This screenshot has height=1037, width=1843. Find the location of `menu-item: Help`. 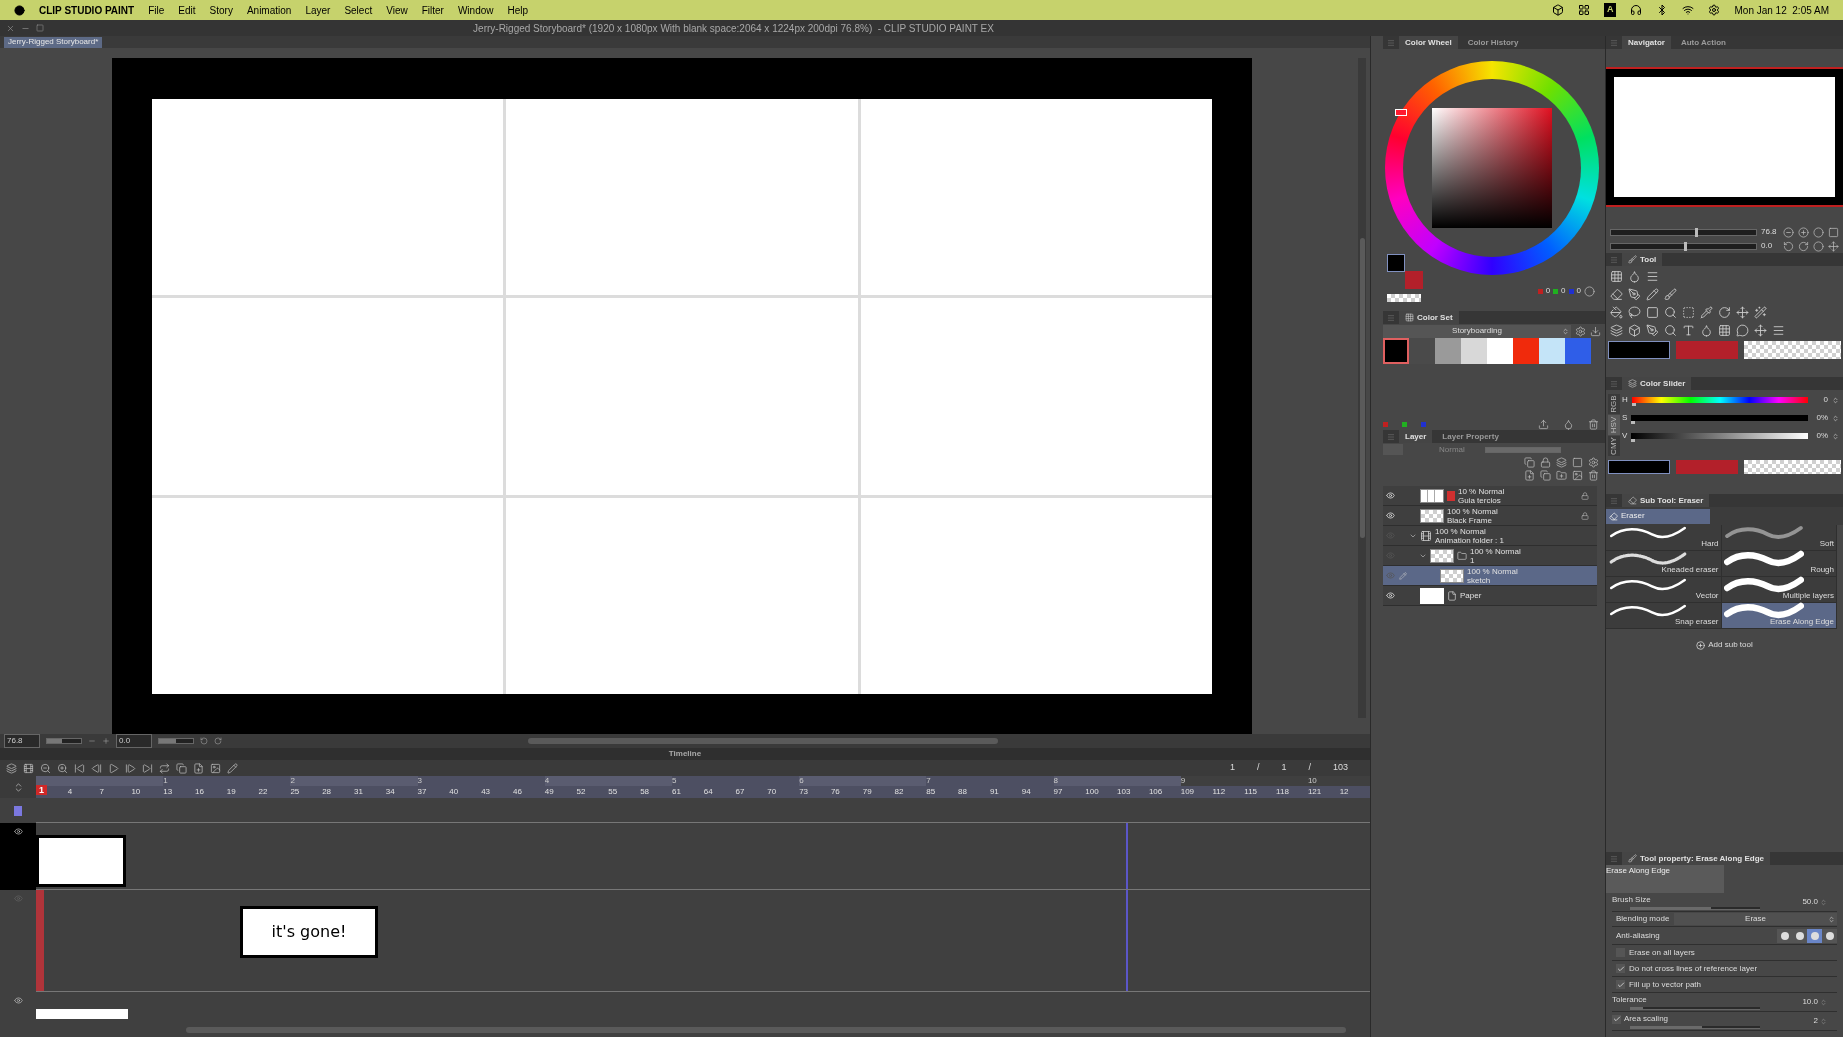

menu-item: Help is located at coordinates (518, 10).